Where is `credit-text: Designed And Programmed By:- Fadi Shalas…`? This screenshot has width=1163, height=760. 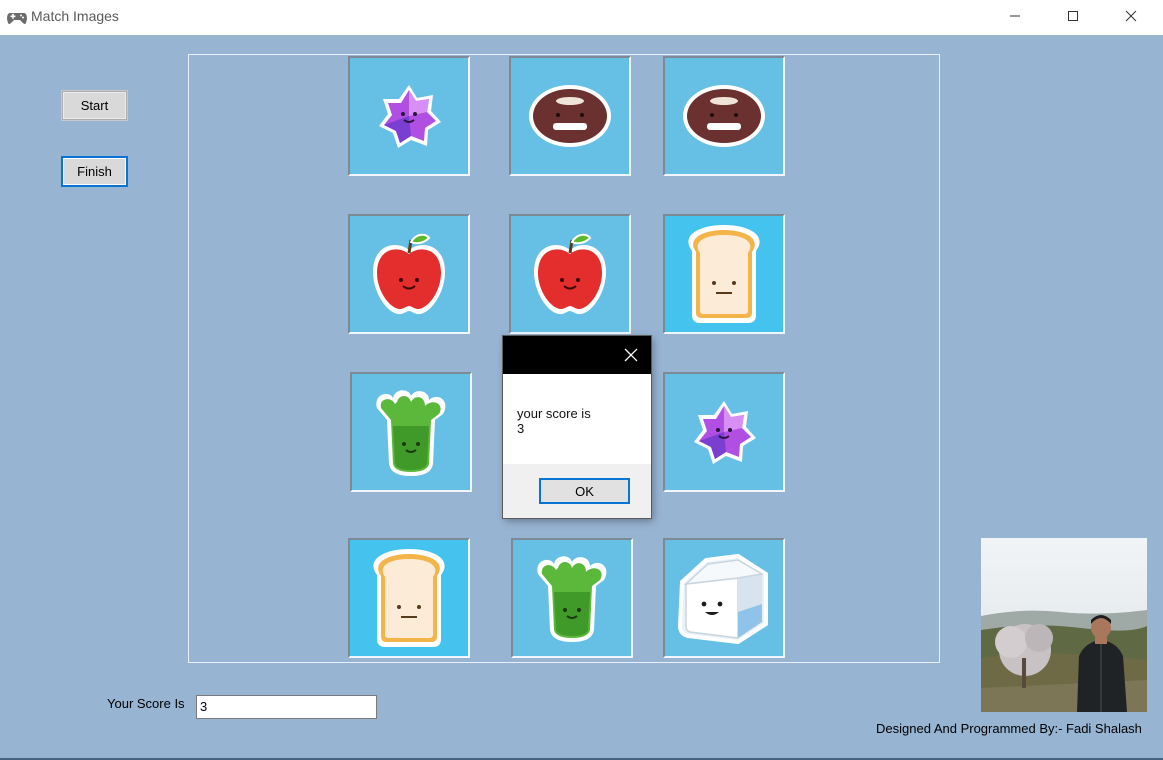
credit-text: Designed And Programmed By:- Fadi Shalas… is located at coordinates (1009, 728).